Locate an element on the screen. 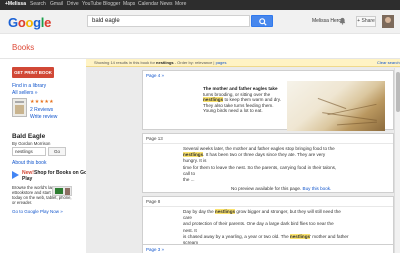  topbar-item-search: Search is located at coordinates (38, 4).